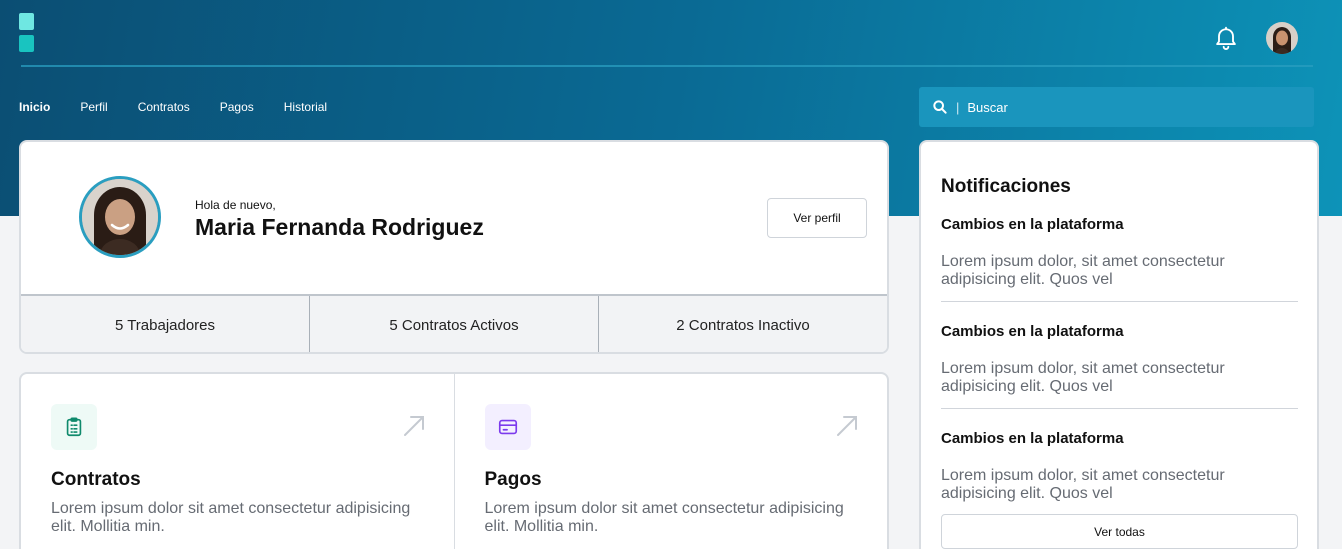 The height and width of the screenshot is (549, 1342). I want to click on user-full-name: Maria Fernanda Rodriguez, so click(339, 227).